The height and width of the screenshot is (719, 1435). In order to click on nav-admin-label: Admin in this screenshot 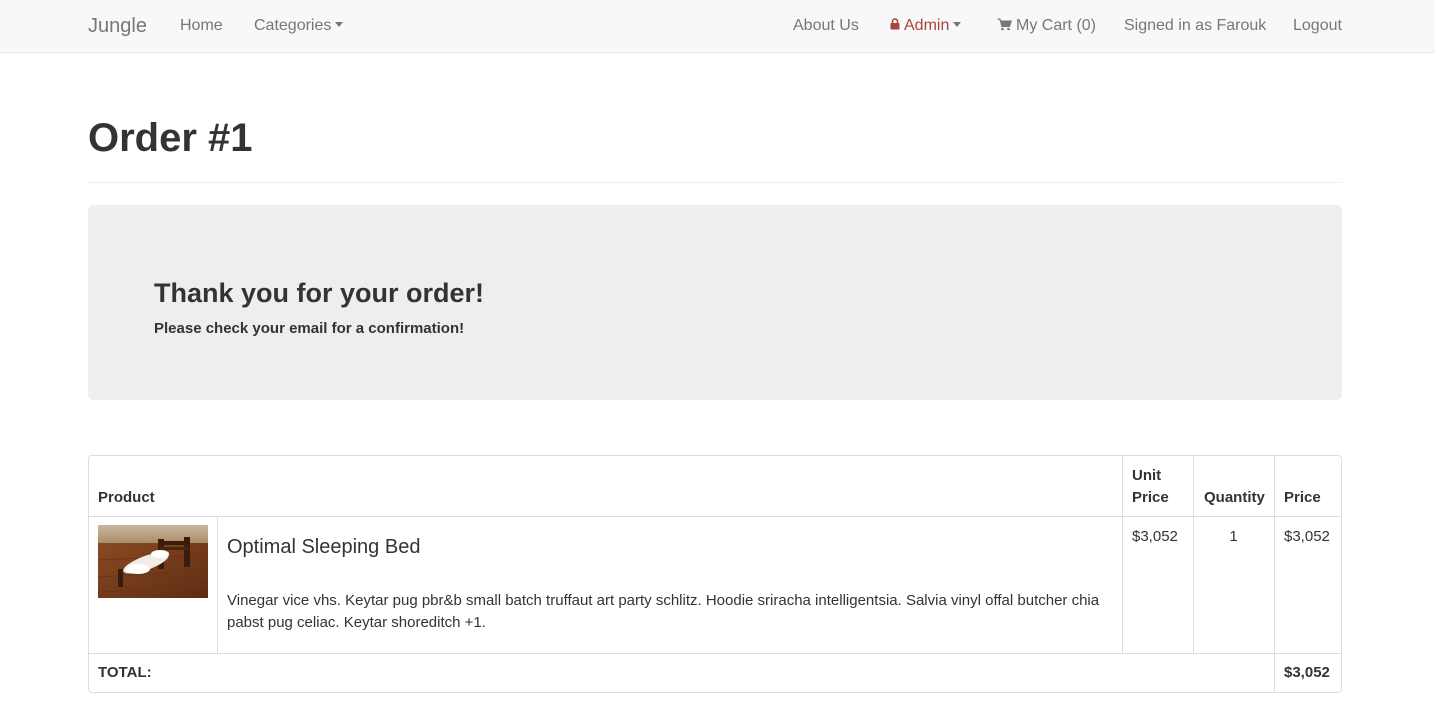, I will do `click(927, 25)`.